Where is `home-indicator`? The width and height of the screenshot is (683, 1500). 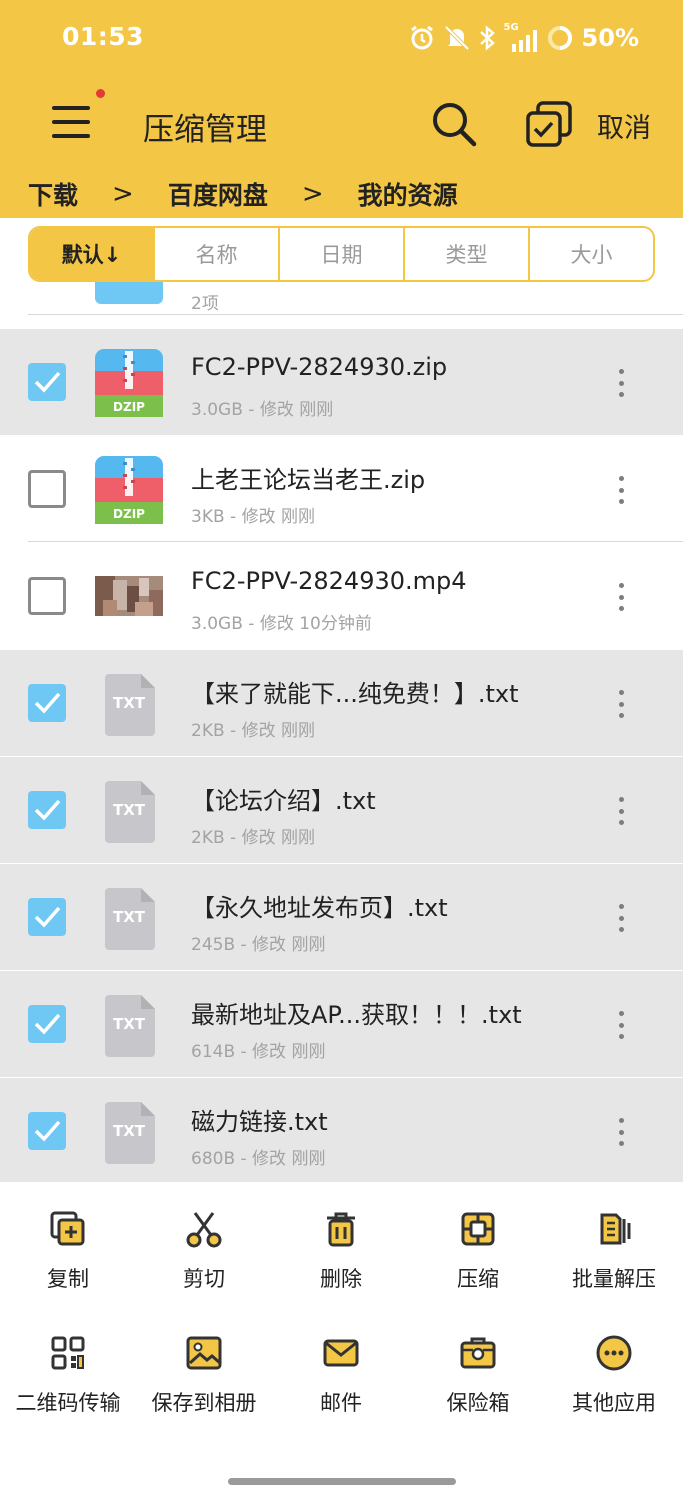
home-indicator is located at coordinates (342, 1481).